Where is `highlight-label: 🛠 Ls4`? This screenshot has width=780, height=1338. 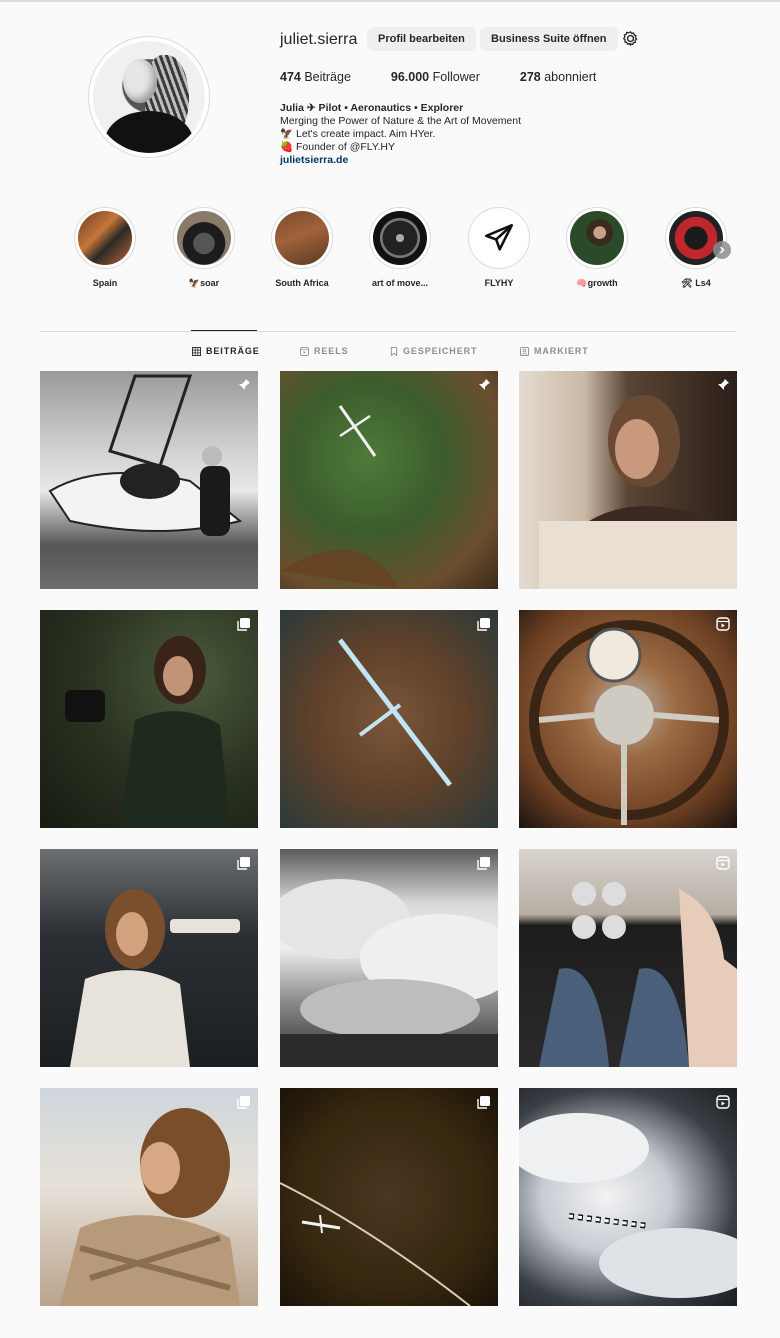 highlight-label: 🛠 Ls4 is located at coordinates (696, 283).